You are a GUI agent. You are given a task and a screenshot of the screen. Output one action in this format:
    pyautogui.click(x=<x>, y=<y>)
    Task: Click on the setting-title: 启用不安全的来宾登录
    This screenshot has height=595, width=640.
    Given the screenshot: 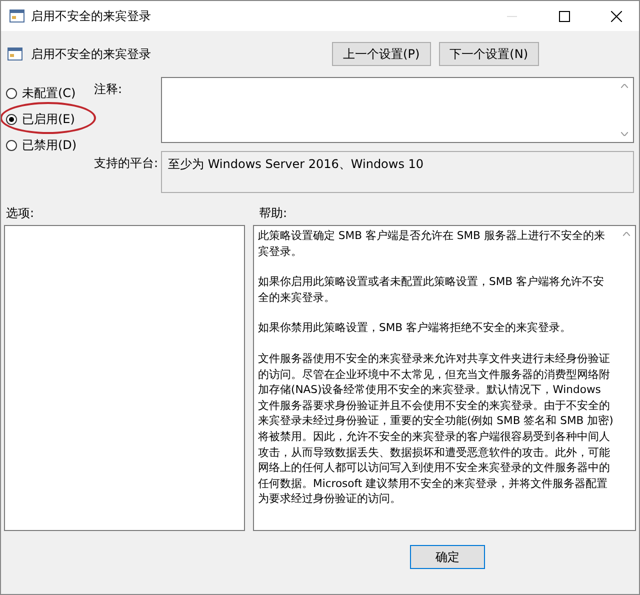 What is the action you would take?
    pyautogui.click(x=91, y=54)
    